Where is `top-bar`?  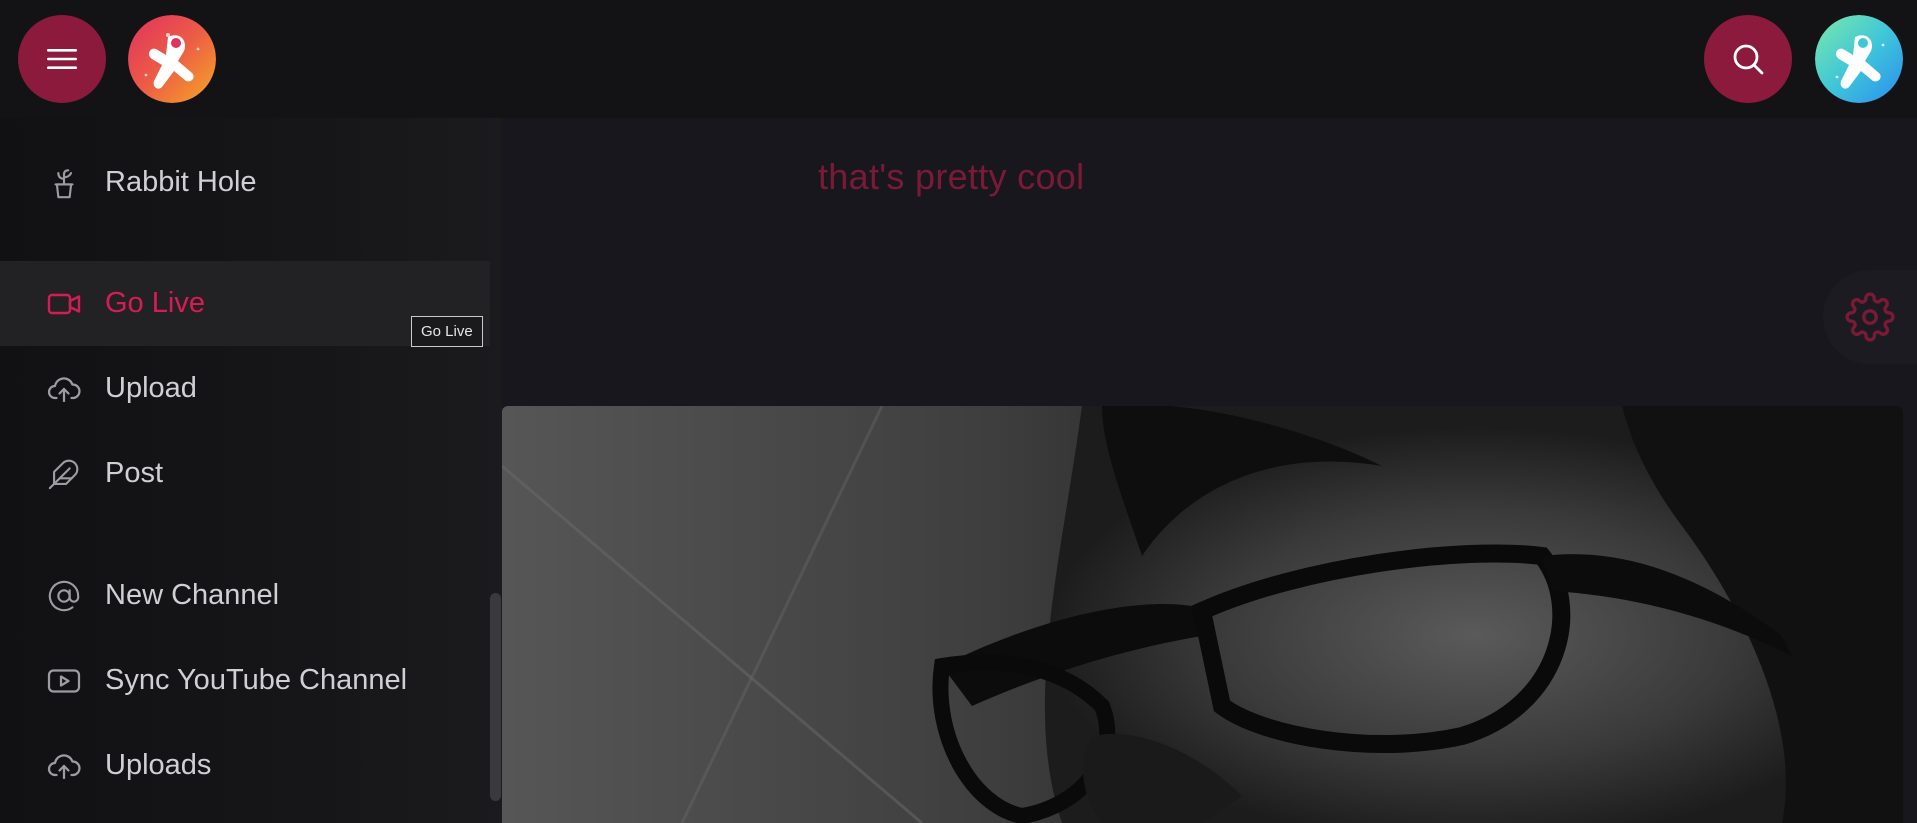
top-bar is located at coordinates (958, 59).